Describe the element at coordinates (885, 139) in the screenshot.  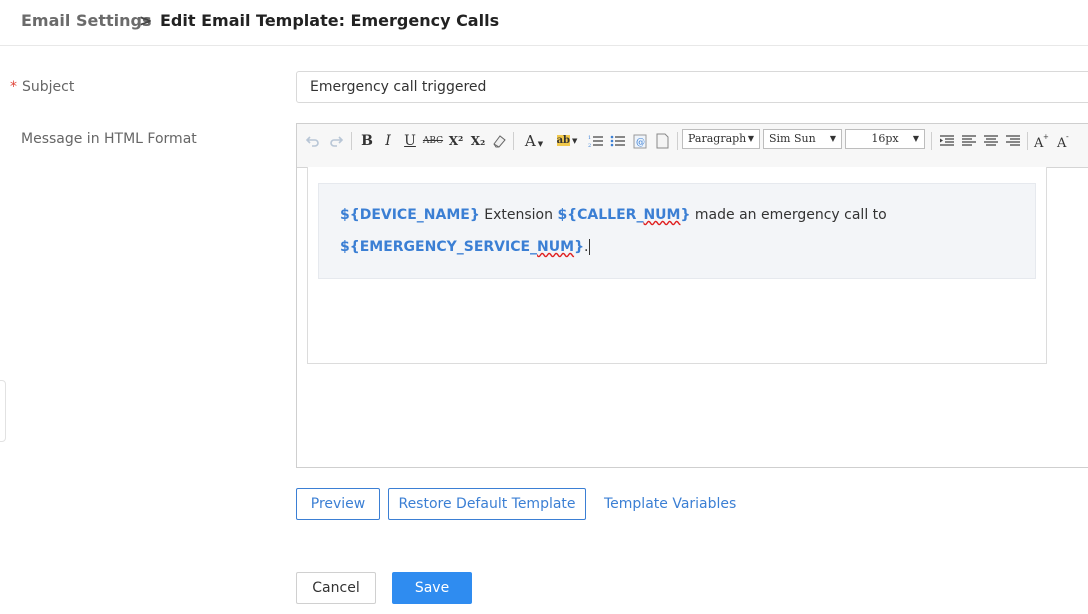
I see `font-size-select: 16px ▼` at that location.